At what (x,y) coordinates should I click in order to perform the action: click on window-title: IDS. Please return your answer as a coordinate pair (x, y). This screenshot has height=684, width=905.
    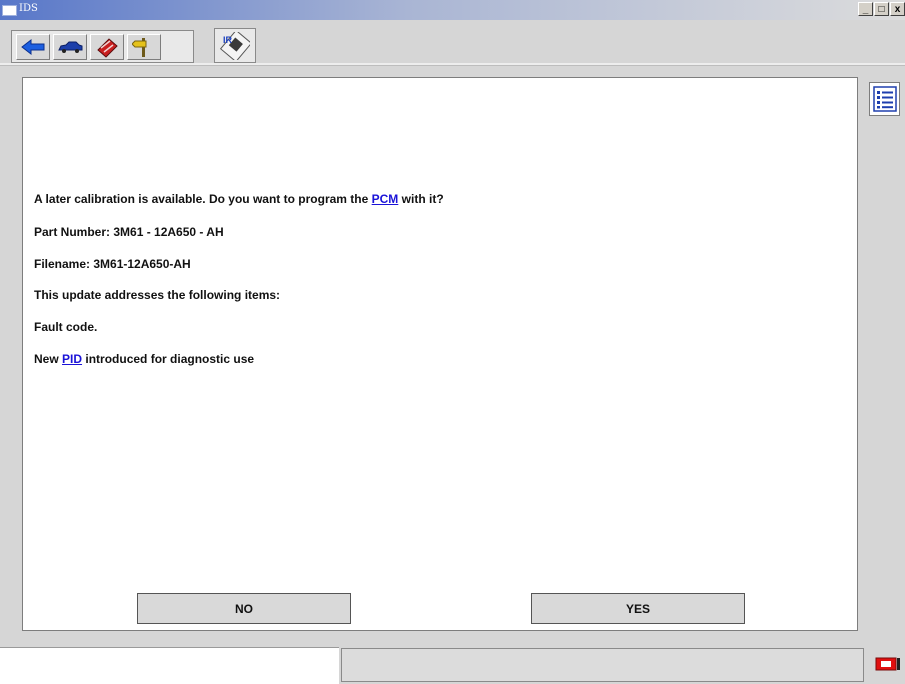
    Looking at the image, I should click on (28, 8).